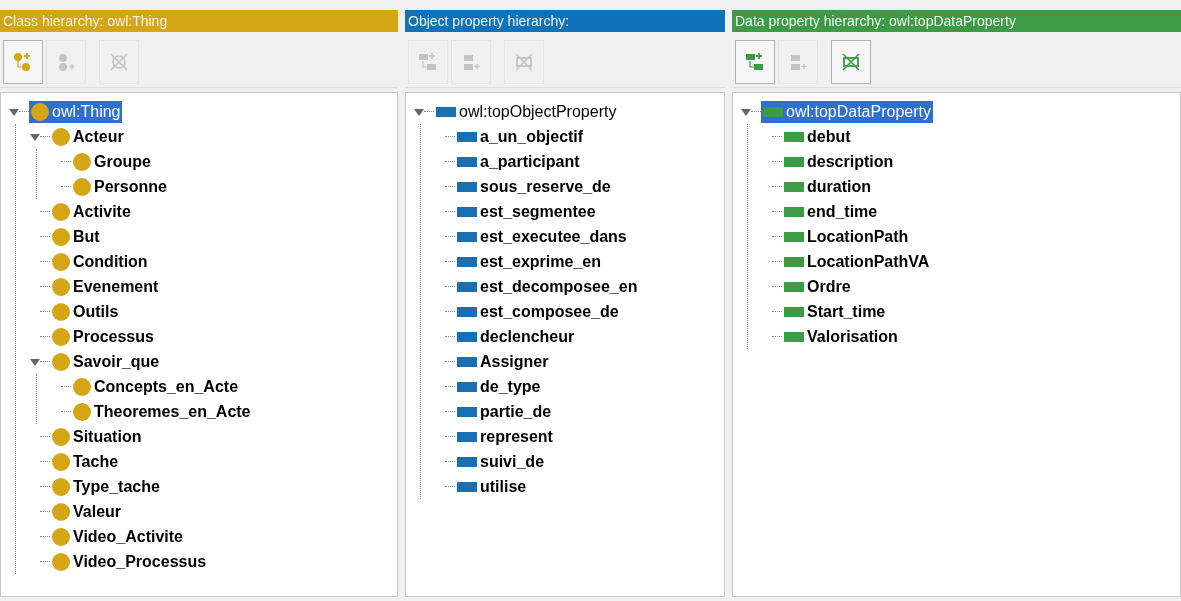  I want to click on tree-item: de_type, so click(499, 386).